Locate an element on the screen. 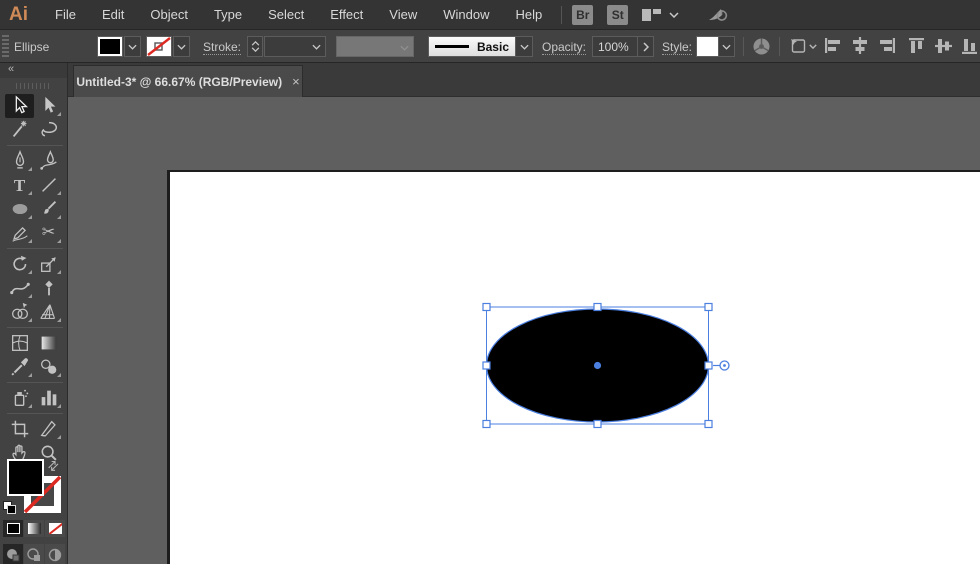 This screenshot has width=980, height=564. document-tab: Untitled-3* @ 66.67% (RGB/Preview) × is located at coordinates (188, 81).